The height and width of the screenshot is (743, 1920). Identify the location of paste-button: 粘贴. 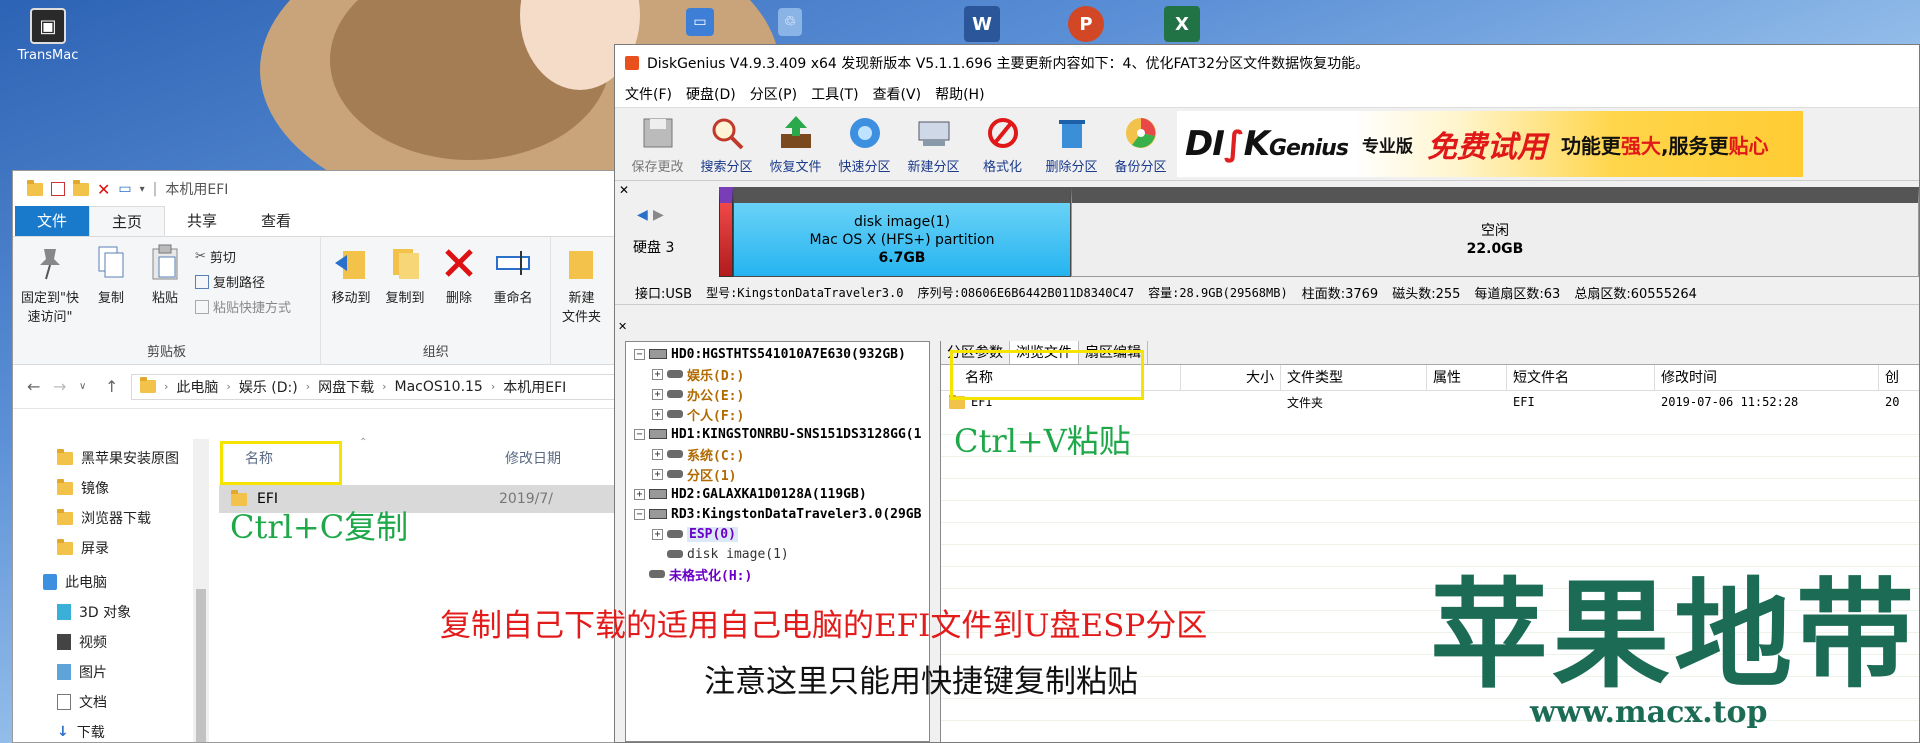
(165, 291).